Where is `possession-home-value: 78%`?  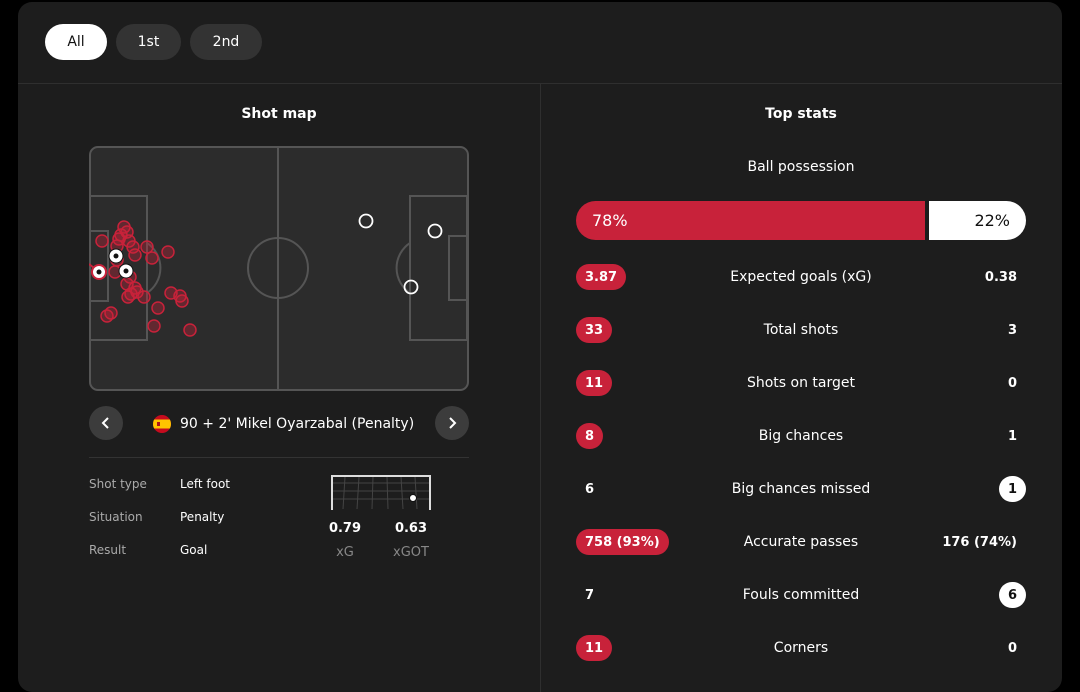
possession-home-value: 78% is located at coordinates (610, 220).